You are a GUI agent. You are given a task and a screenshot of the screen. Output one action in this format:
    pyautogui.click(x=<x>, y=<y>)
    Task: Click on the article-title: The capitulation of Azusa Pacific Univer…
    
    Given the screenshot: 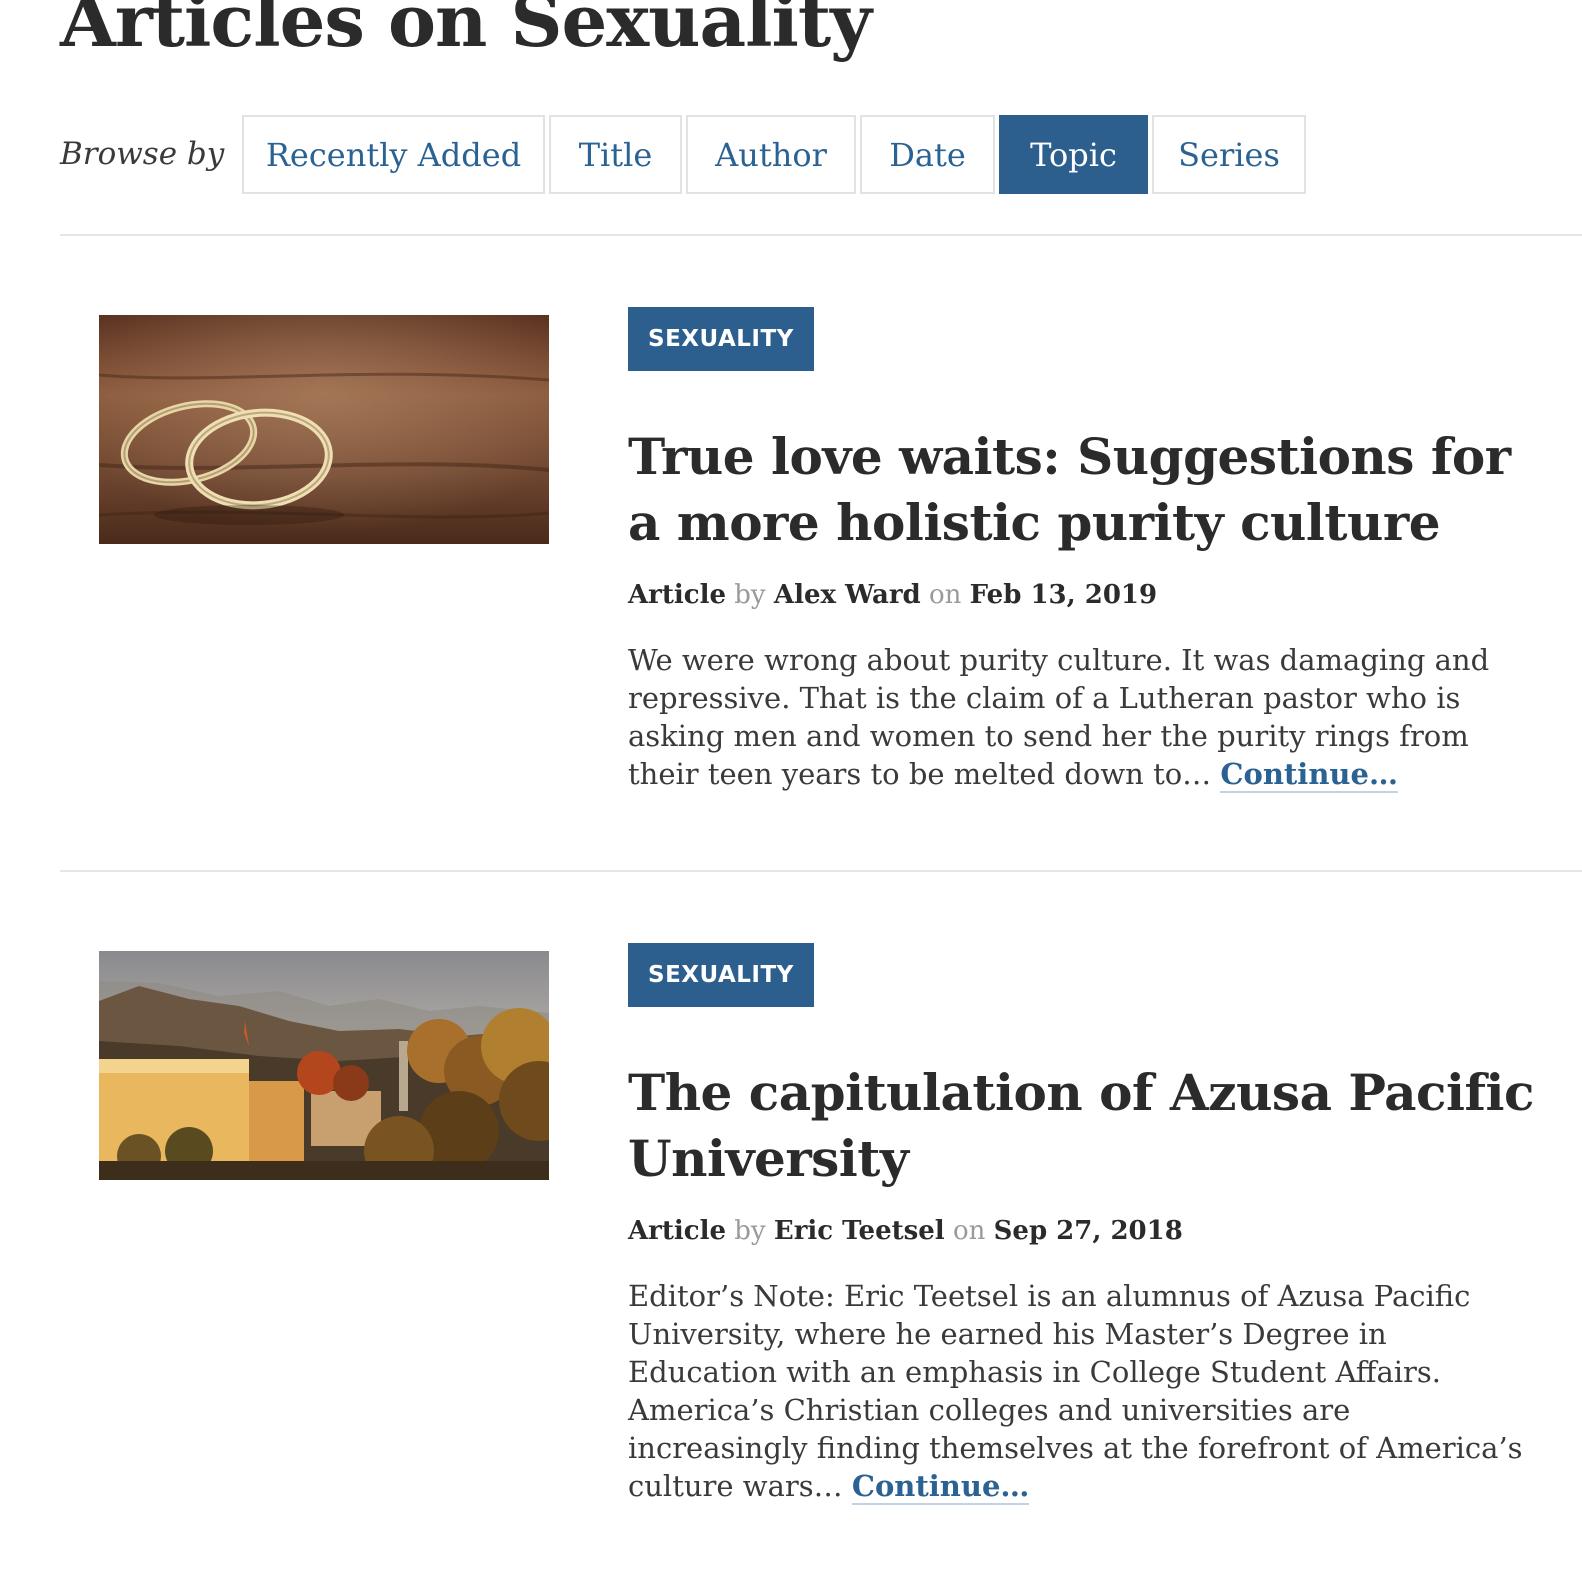 What is the action you would take?
    pyautogui.click(x=1088, y=1126)
    